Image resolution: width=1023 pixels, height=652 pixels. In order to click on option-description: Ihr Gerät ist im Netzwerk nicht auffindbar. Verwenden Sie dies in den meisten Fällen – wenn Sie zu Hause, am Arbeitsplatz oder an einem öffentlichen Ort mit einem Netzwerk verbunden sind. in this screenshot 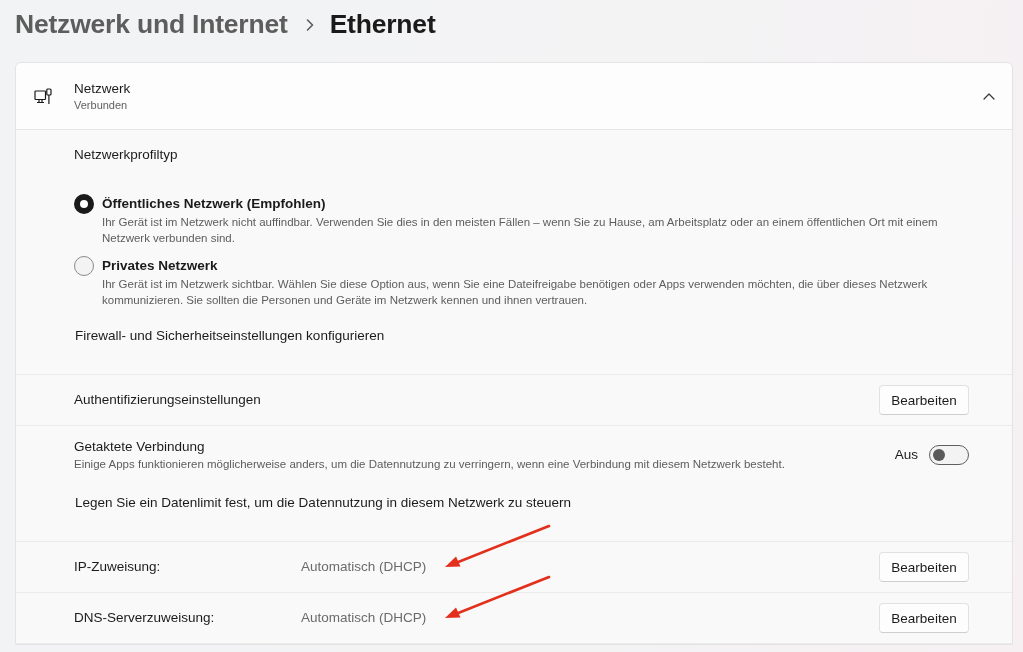, I will do `click(520, 230)`.